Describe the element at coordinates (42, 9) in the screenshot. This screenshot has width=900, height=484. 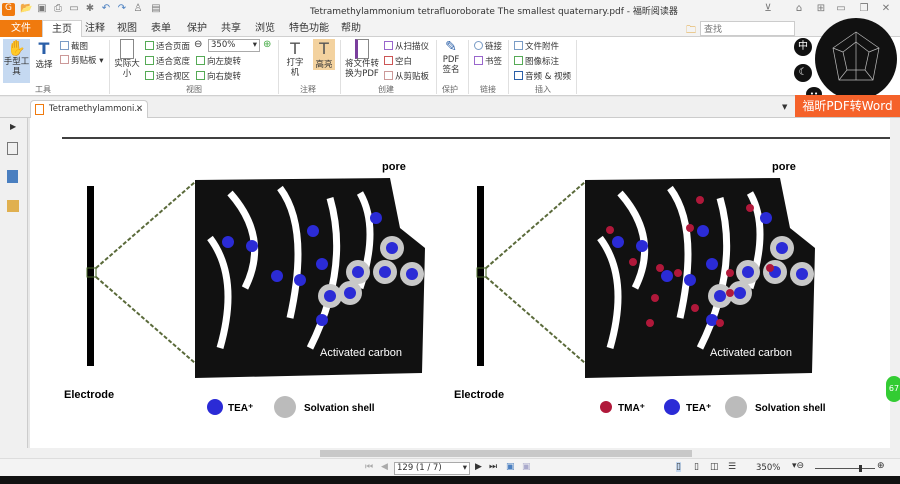
I see `save-icon: ▣` at that location.